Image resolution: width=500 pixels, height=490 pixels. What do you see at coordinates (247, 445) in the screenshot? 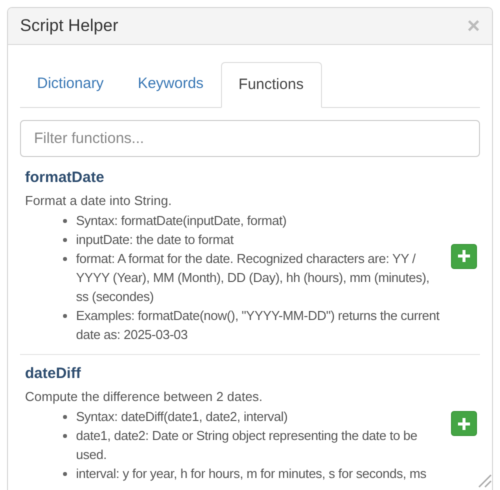
I see `function-detail: date1, date2: Date or String object representing the date to be used.` at bounding box center [247, 445].